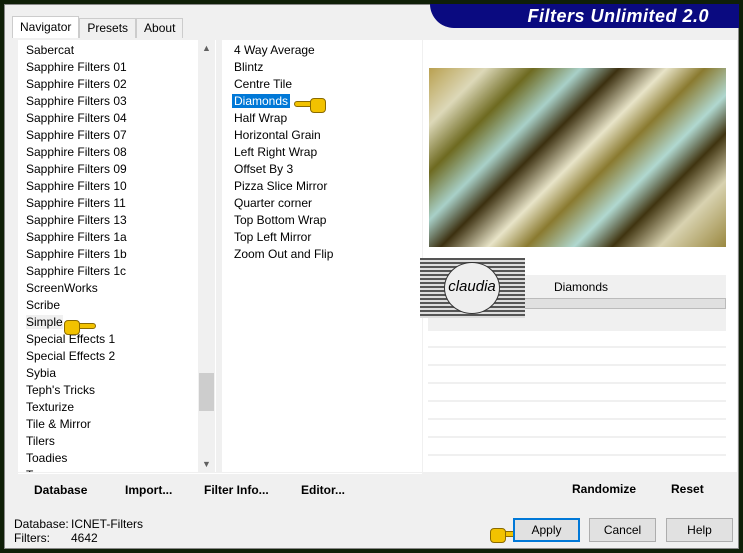 The width and height of the screenshot is (743, 553). What do you see at coordinates (272, 237) in the screenshot?
I see `list-item: Top Left Mirror` at bounding box center [272, 237].